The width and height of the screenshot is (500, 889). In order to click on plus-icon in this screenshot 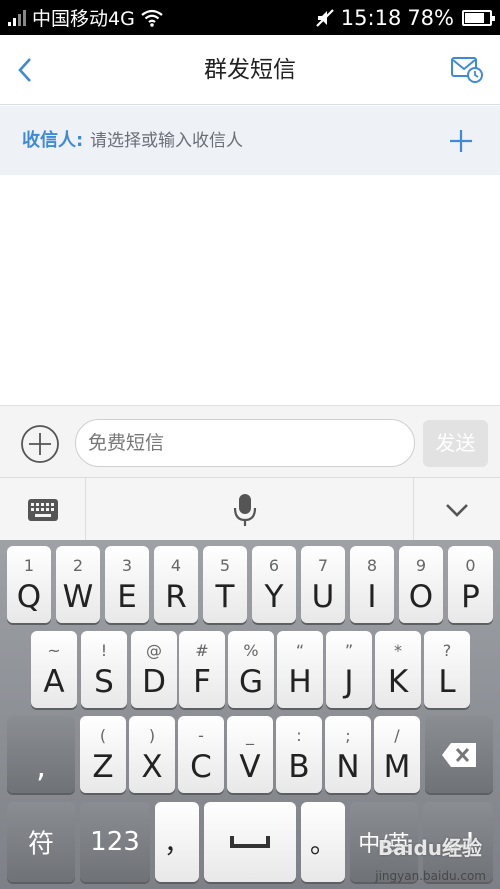, I will do `click(461, 141)`.